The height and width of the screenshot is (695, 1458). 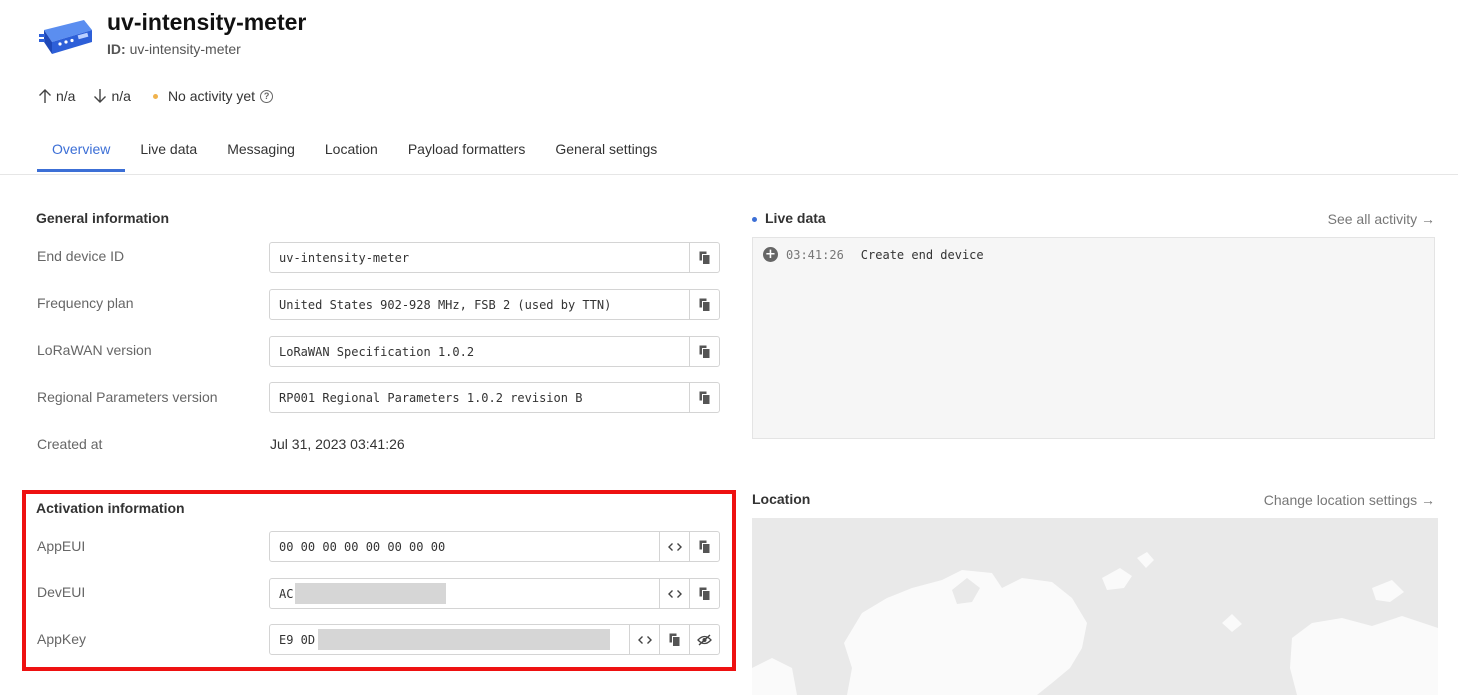 I want to click on uplink-value: n/a, so click(x=66, y=96).